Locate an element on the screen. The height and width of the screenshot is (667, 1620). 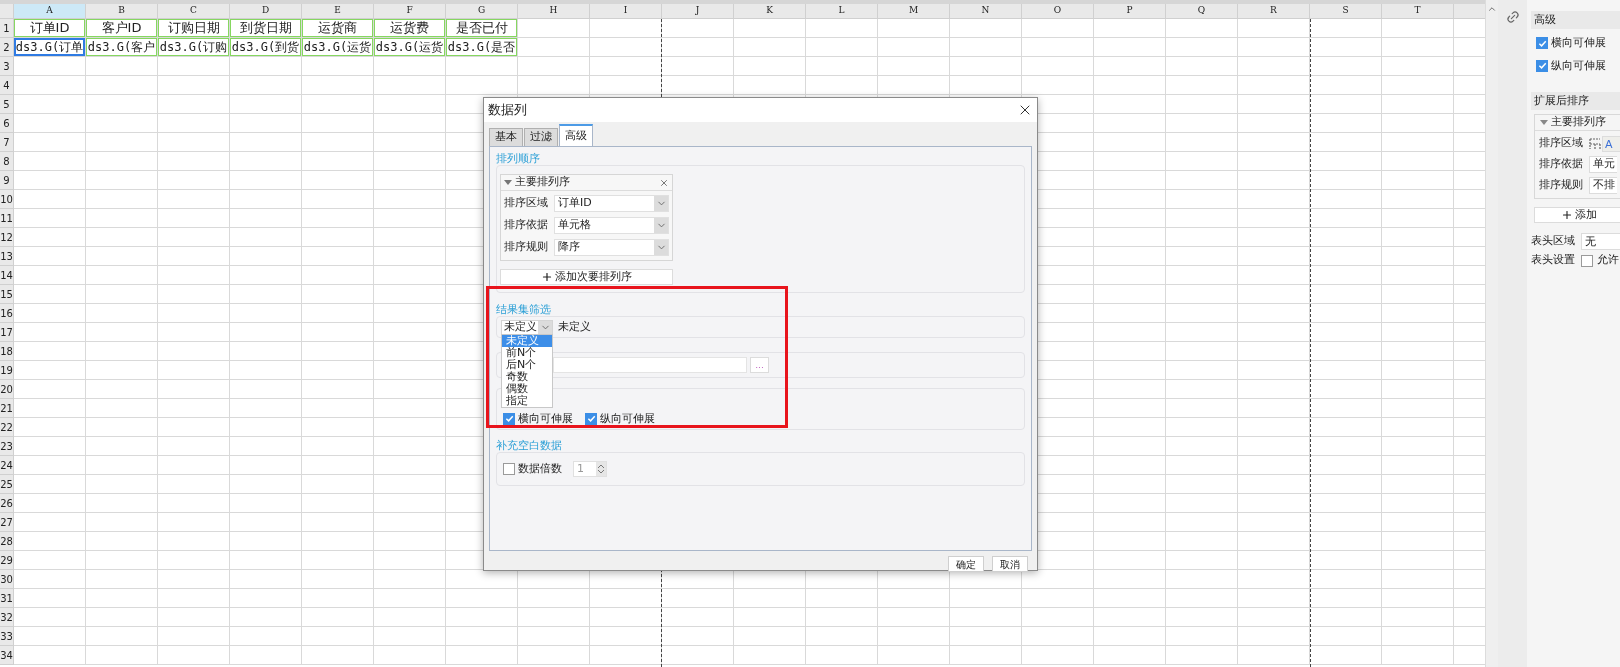
select-field: 不排 is located at coordinates (1603, 185).